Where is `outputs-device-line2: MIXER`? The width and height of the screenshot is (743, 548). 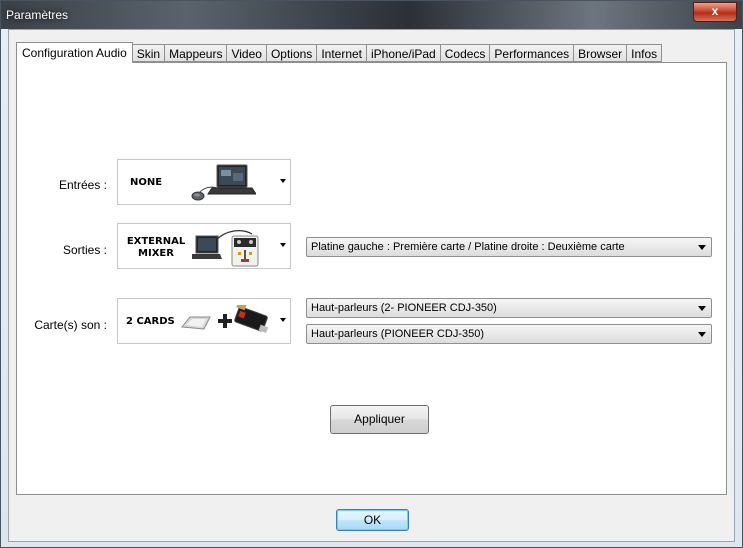
outputs-device-line2: MIXER is located at coordinates (156, 253).